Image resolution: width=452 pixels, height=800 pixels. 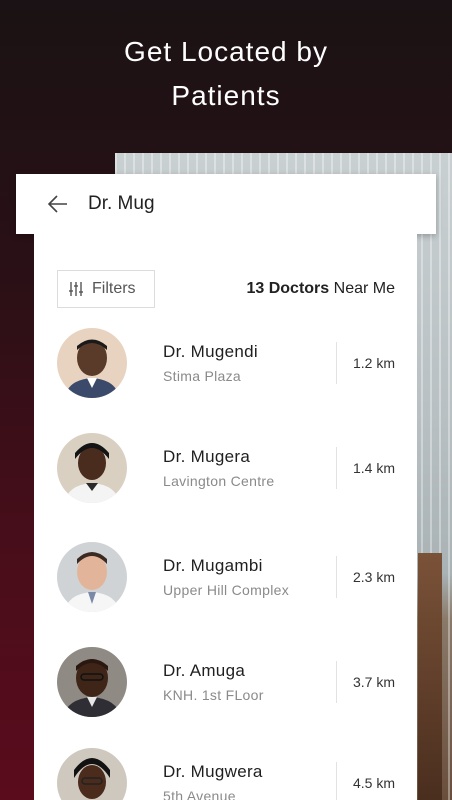 What do you see at coordinates (373, 783) in the screenshot?
I see `doctor-distance: 4.5 km` at bounding box center [373, 783].